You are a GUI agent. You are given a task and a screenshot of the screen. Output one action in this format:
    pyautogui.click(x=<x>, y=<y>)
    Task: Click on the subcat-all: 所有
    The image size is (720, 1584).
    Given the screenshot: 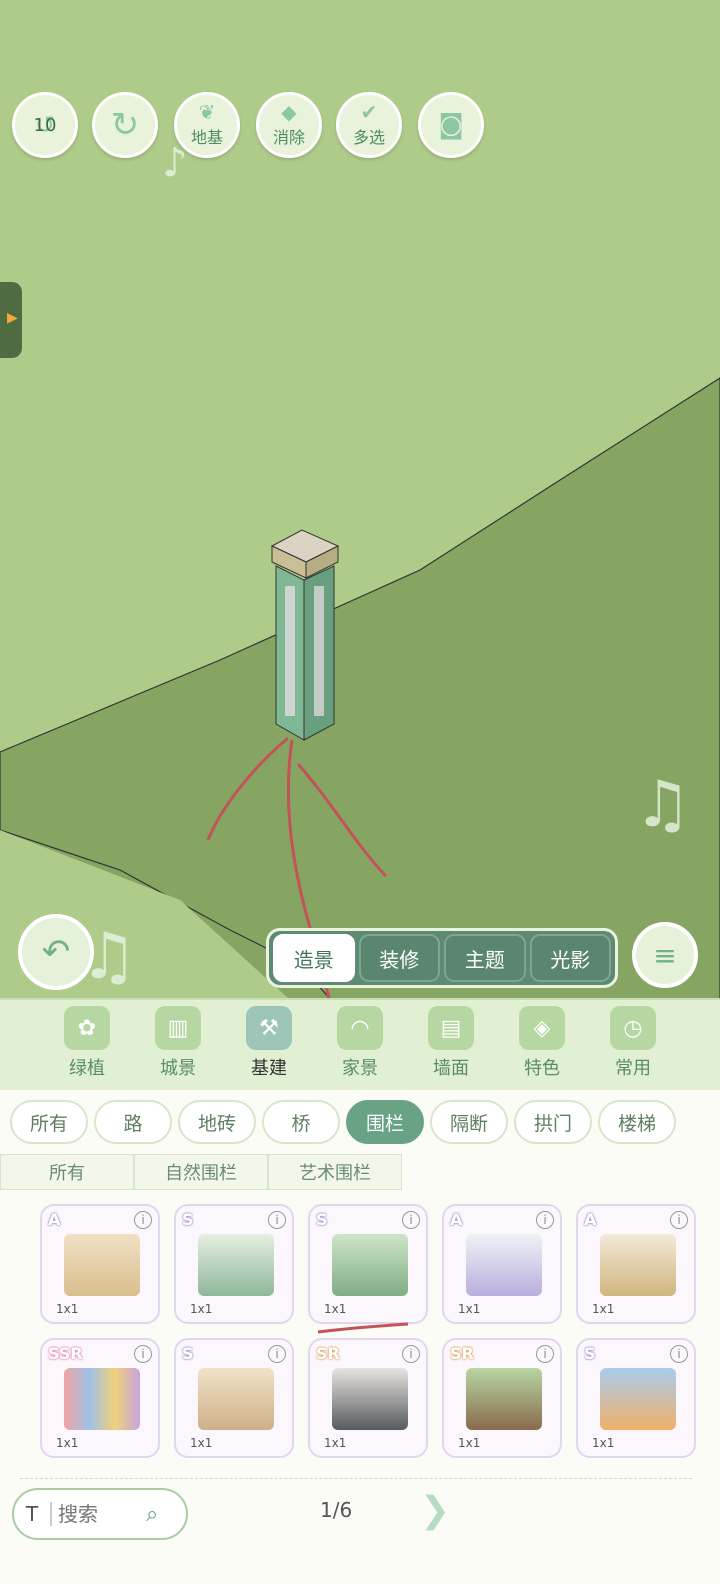 What is the action you would take?
    pyautogui.click(x=49, y=1122)
    